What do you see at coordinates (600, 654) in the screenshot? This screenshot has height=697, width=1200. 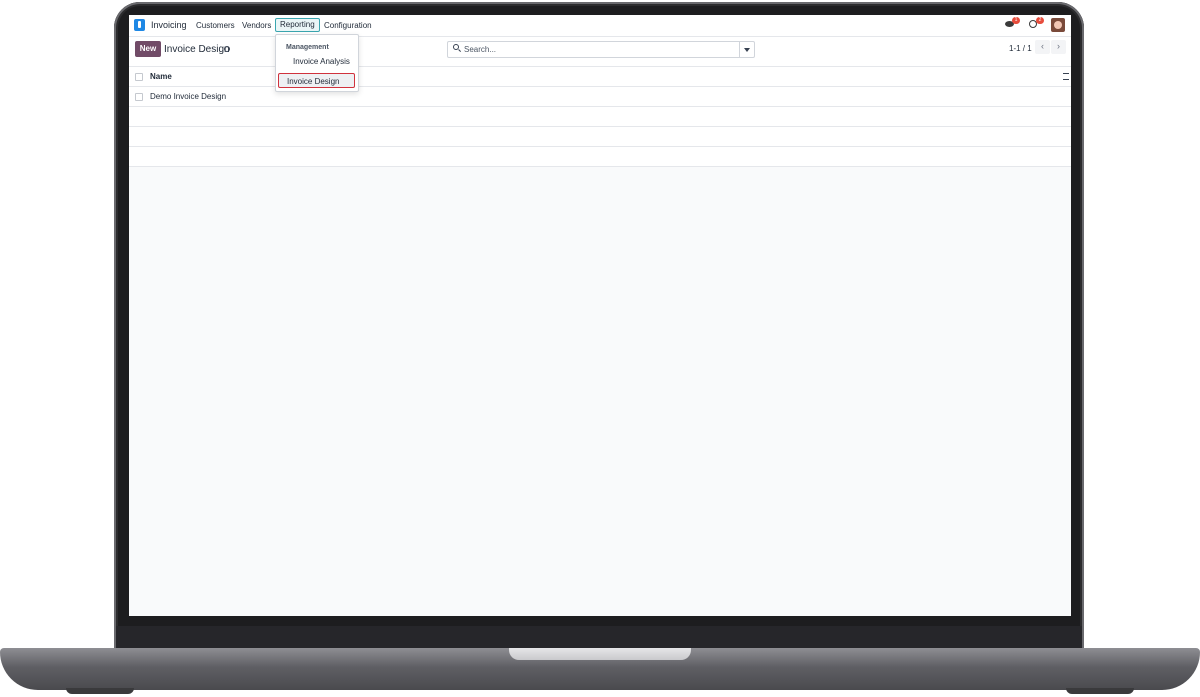 I see `laptop-notch` at bounding box center [600, 654].